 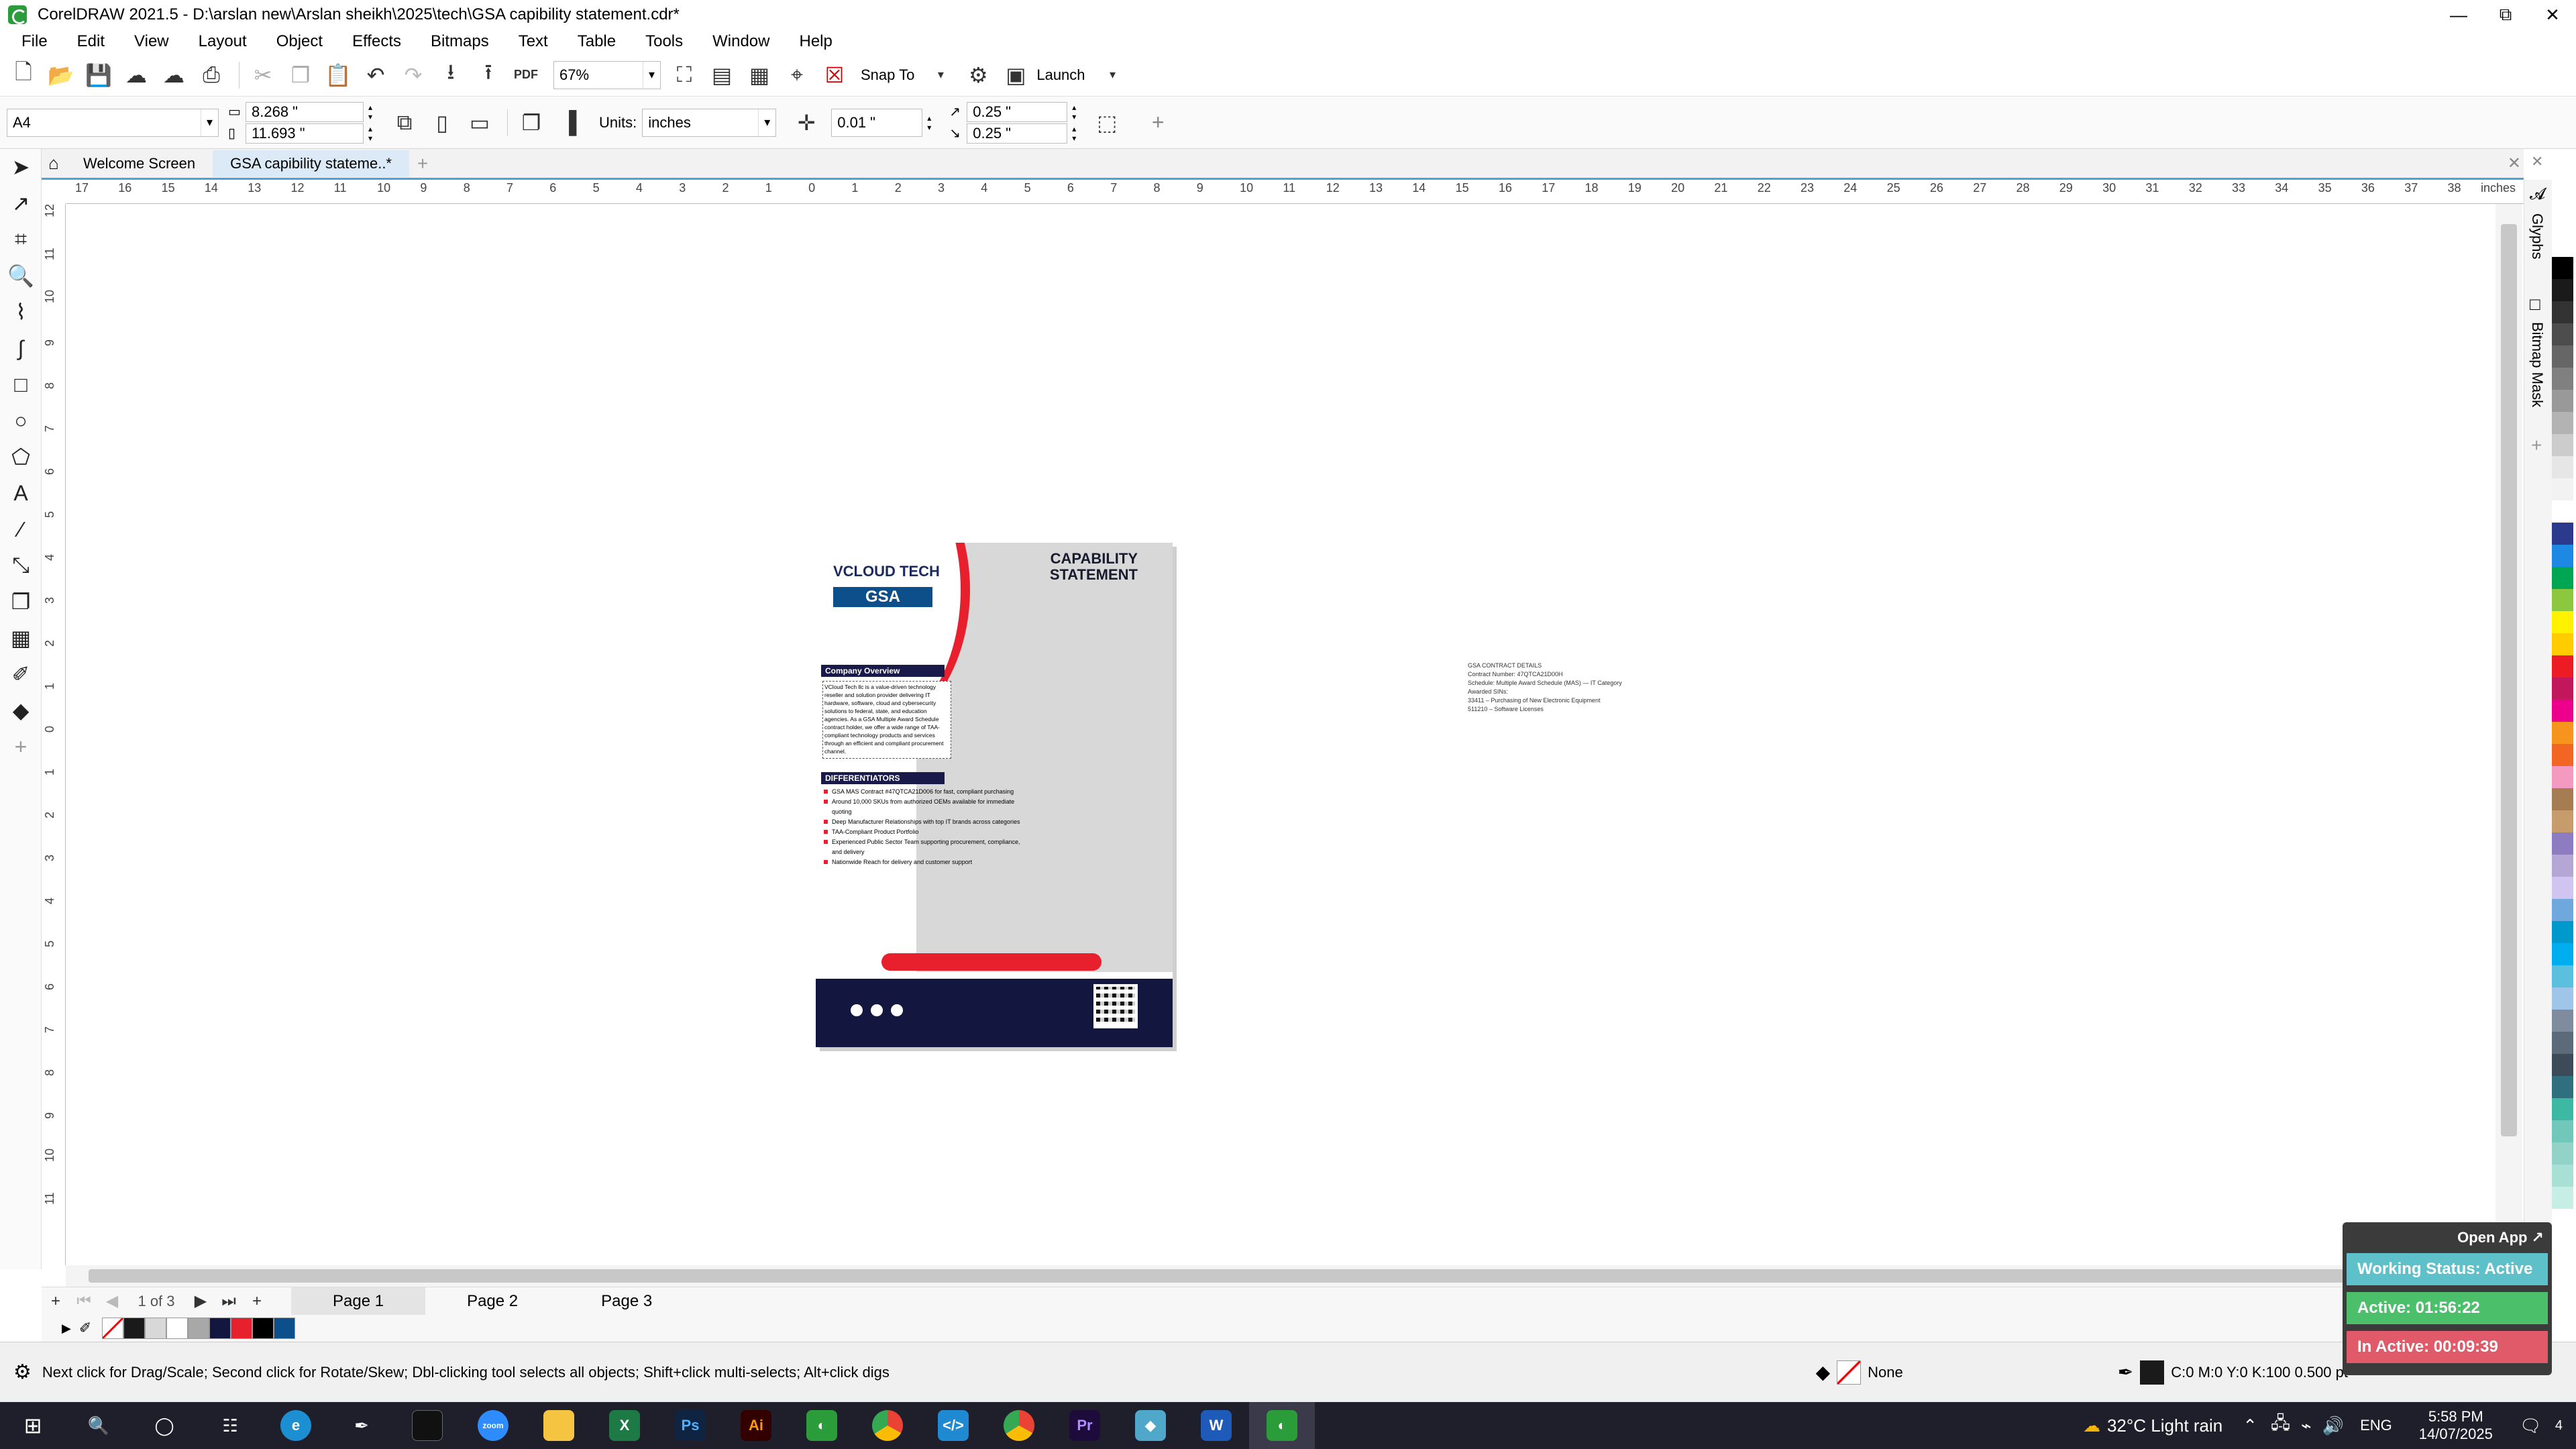 What do you see at coordinates (2537, 236) in the screenshot?
I see `tab-glyphs: Glyphs` at bounding box center [2537, 236].